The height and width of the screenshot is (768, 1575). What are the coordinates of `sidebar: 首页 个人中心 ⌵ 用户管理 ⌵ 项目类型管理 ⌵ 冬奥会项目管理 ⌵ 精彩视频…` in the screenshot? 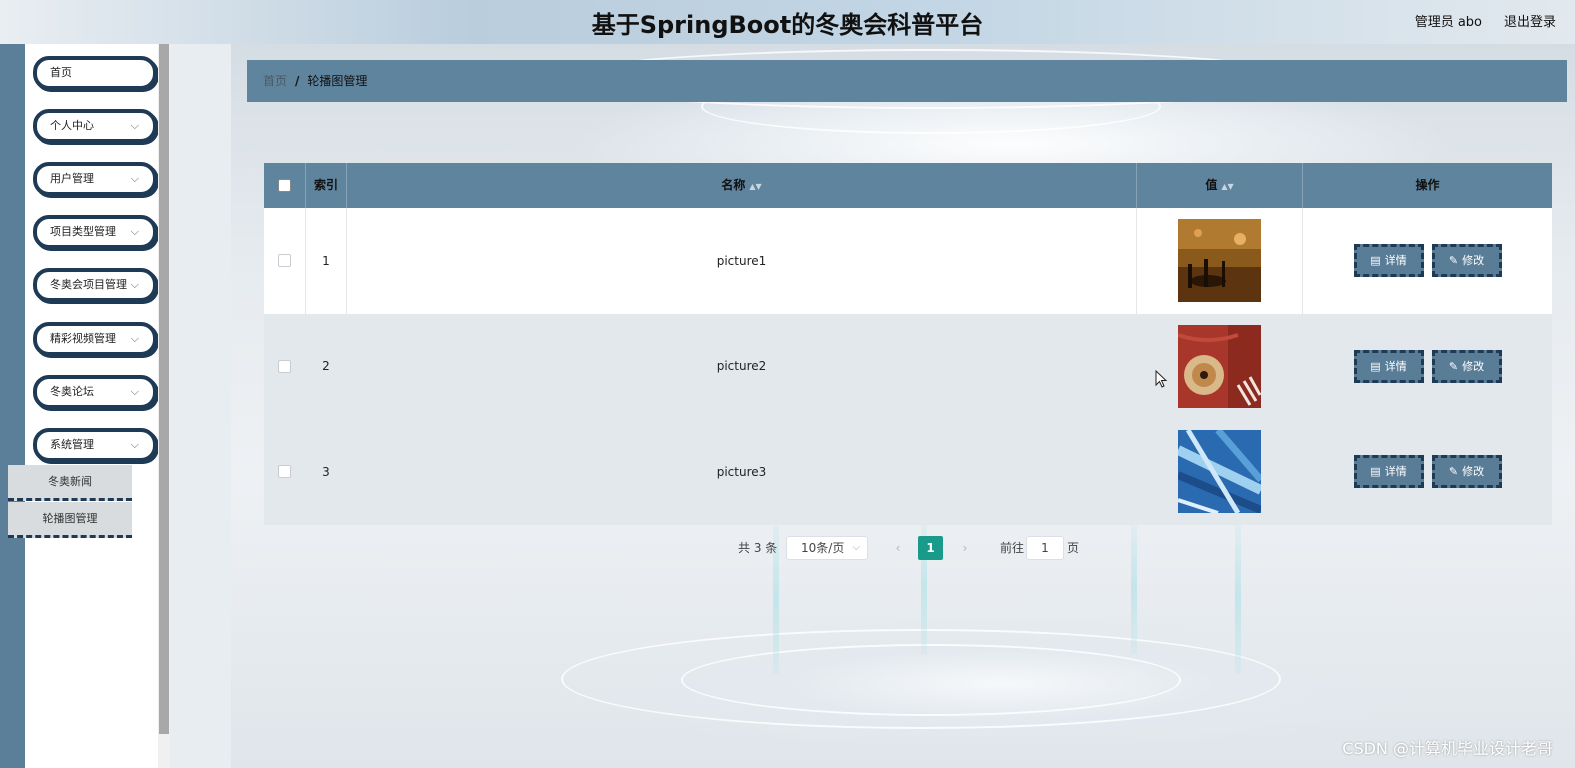 It's located at (91, 406).